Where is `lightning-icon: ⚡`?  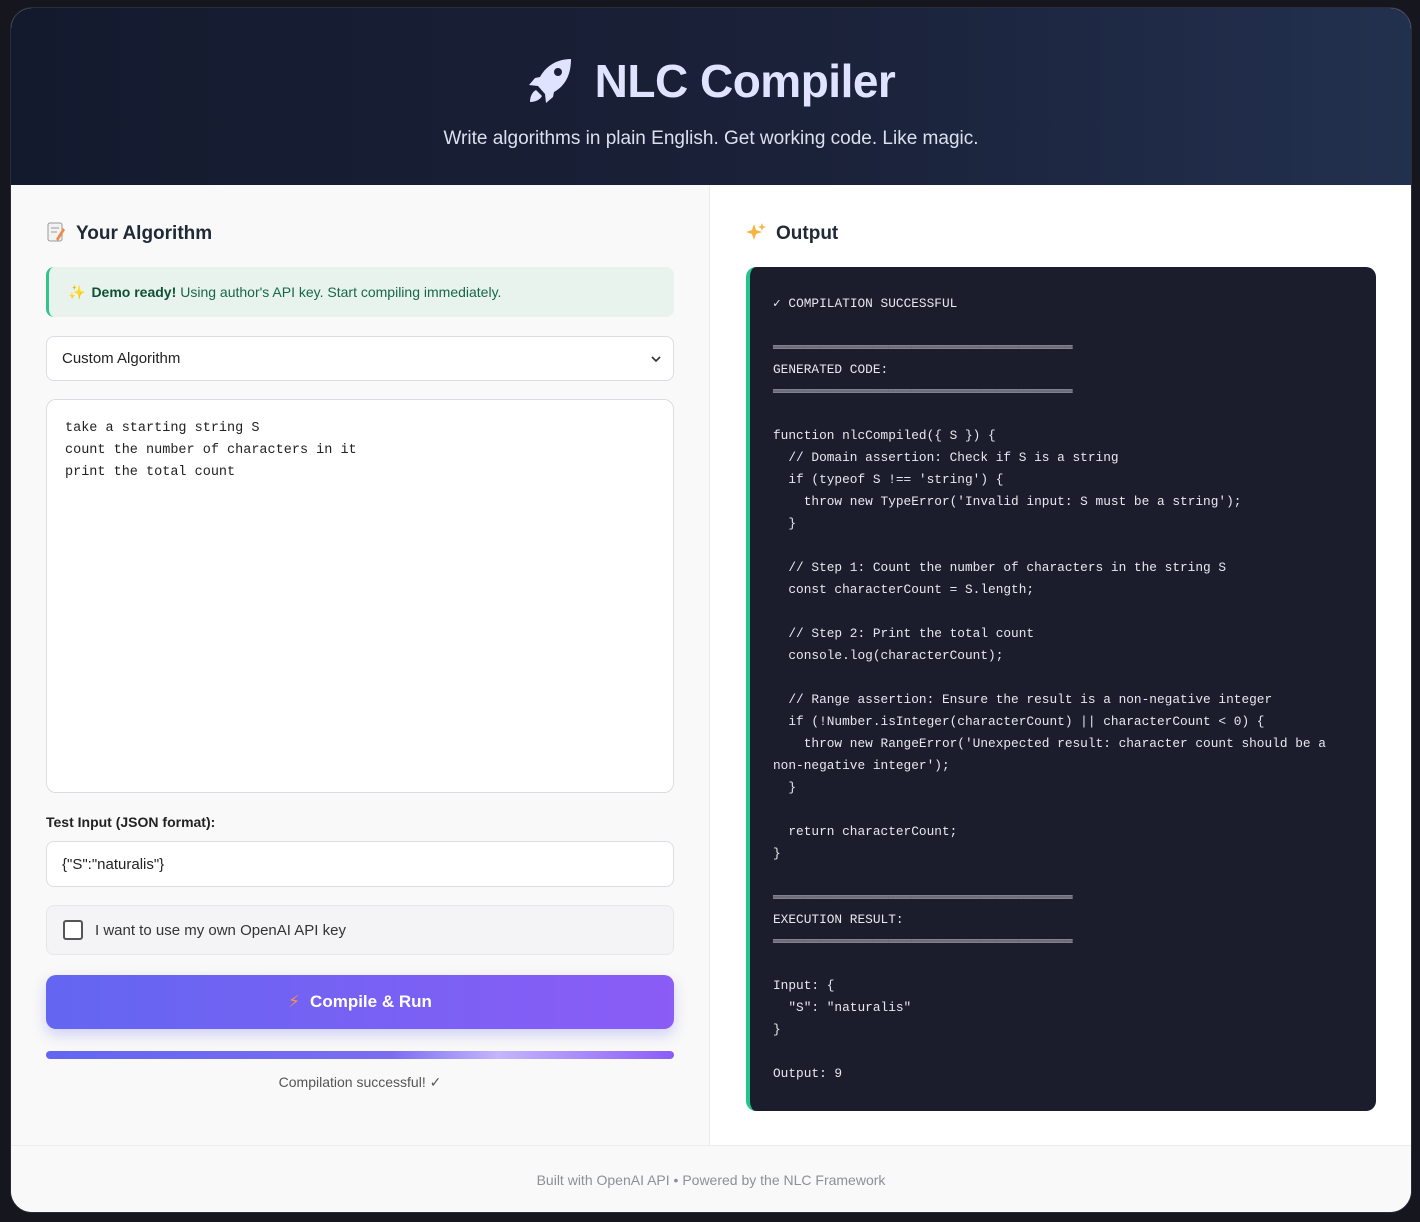 lightning-icon: ⚡ is located at coordinates (294, 1001).